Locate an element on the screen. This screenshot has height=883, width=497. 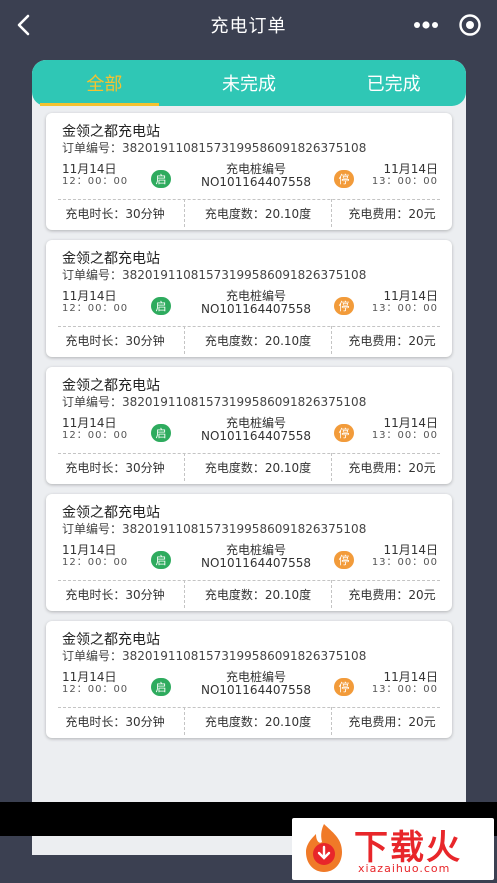
more-button is located at coordinates (426, 25).